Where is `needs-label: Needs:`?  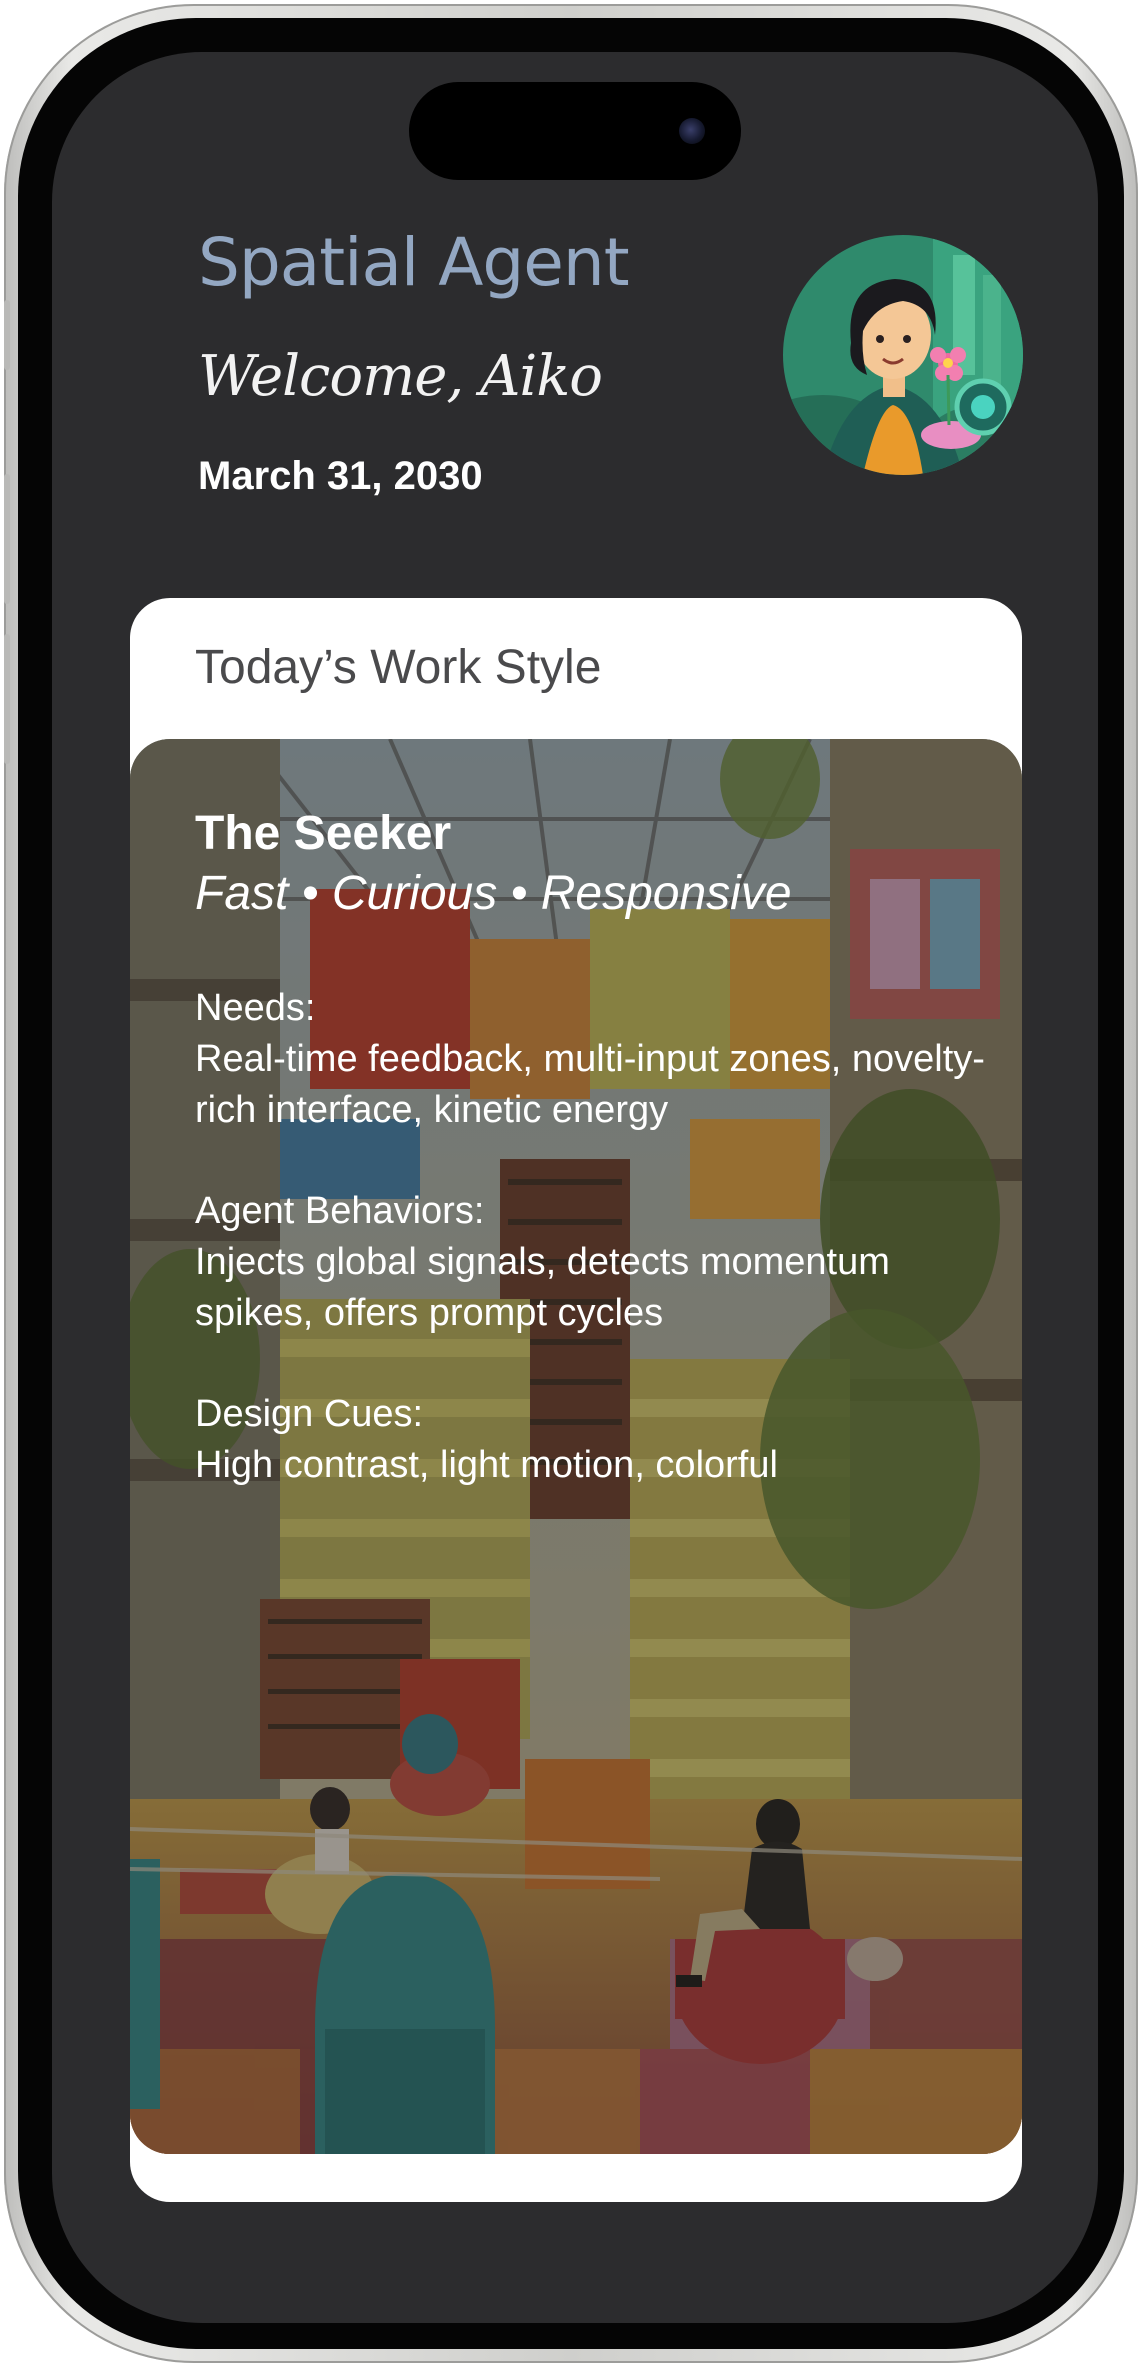 needs-label: Needs: is located at coordinates (255, 1008).